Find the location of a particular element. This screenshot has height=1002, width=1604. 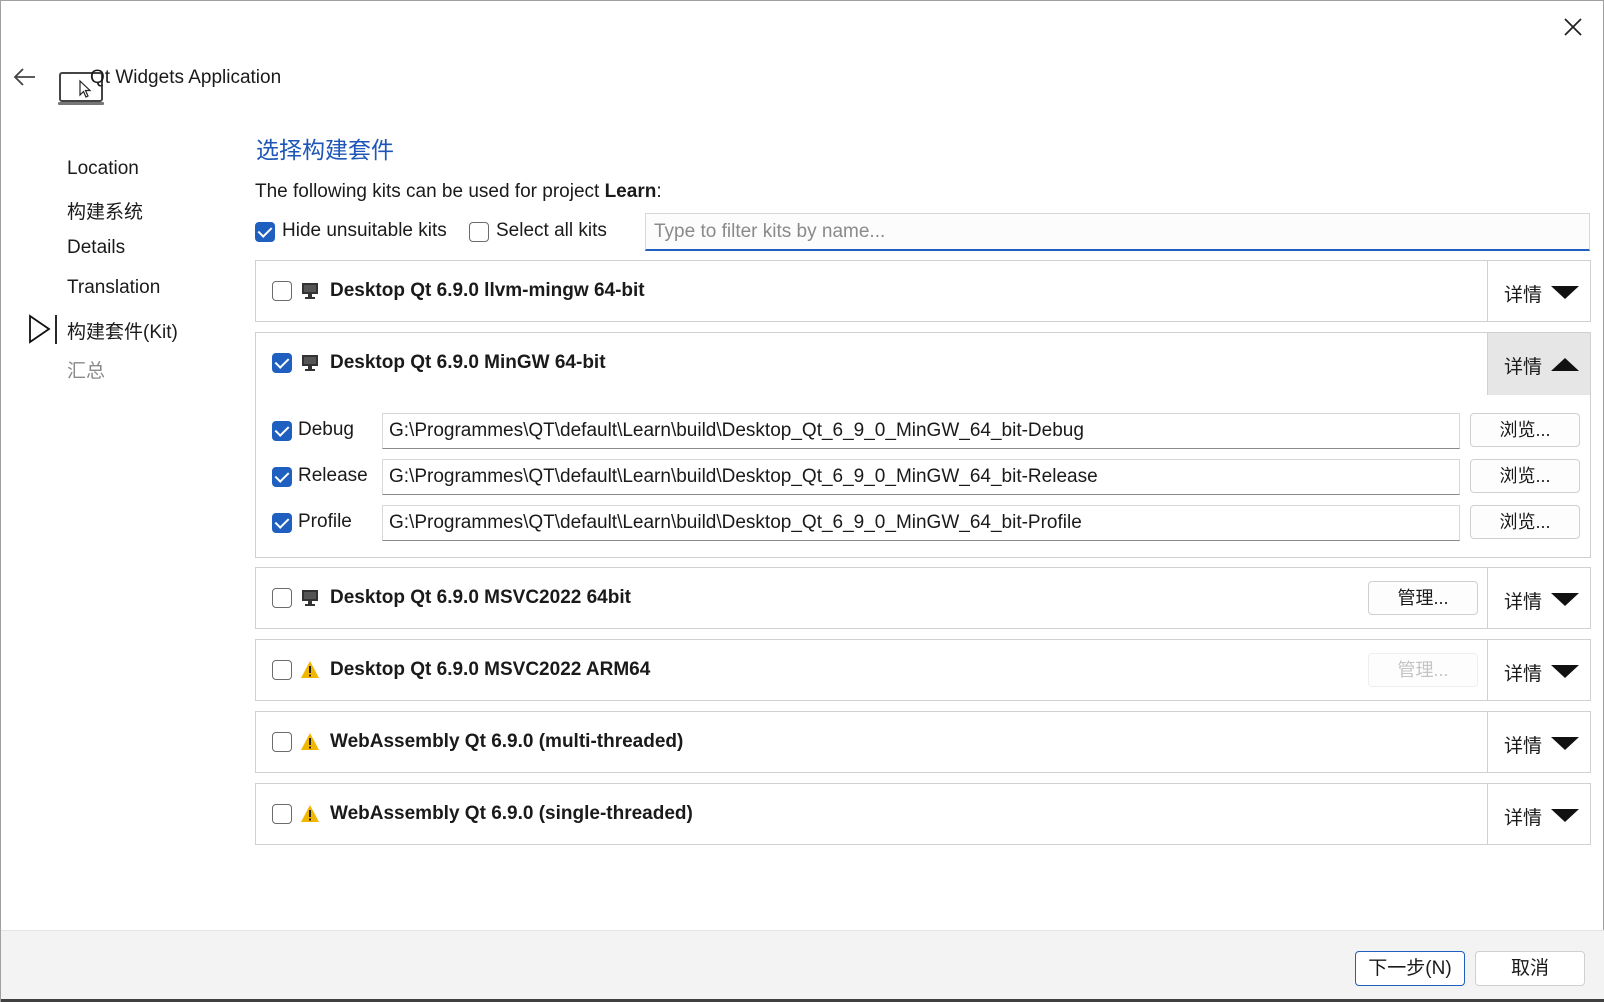

page-title: 选择构建套件 is located at coordinates (325, 150).